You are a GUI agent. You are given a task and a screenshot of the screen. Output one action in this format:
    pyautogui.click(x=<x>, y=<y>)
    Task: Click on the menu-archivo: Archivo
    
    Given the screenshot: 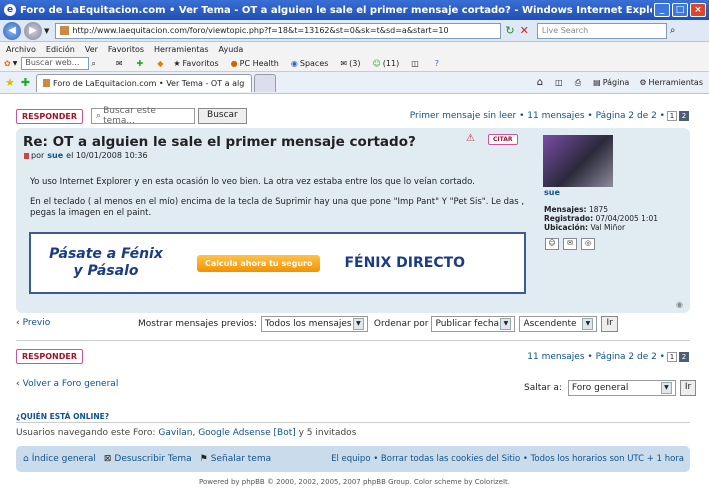 What is the action you would take?
    pyautogui.click(x=21, y=49)
    